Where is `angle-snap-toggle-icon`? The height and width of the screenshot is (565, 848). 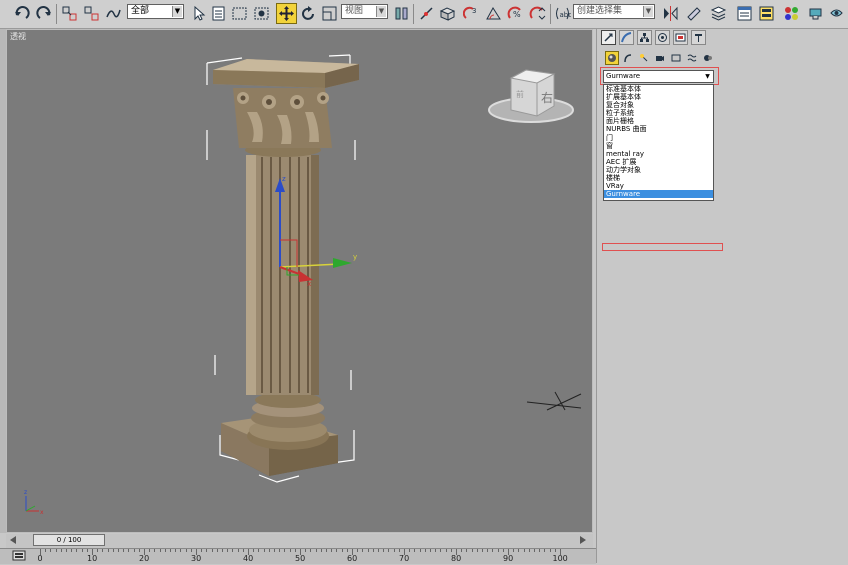
angle-snap-toggle-icon is located at coordinates (493, 13).